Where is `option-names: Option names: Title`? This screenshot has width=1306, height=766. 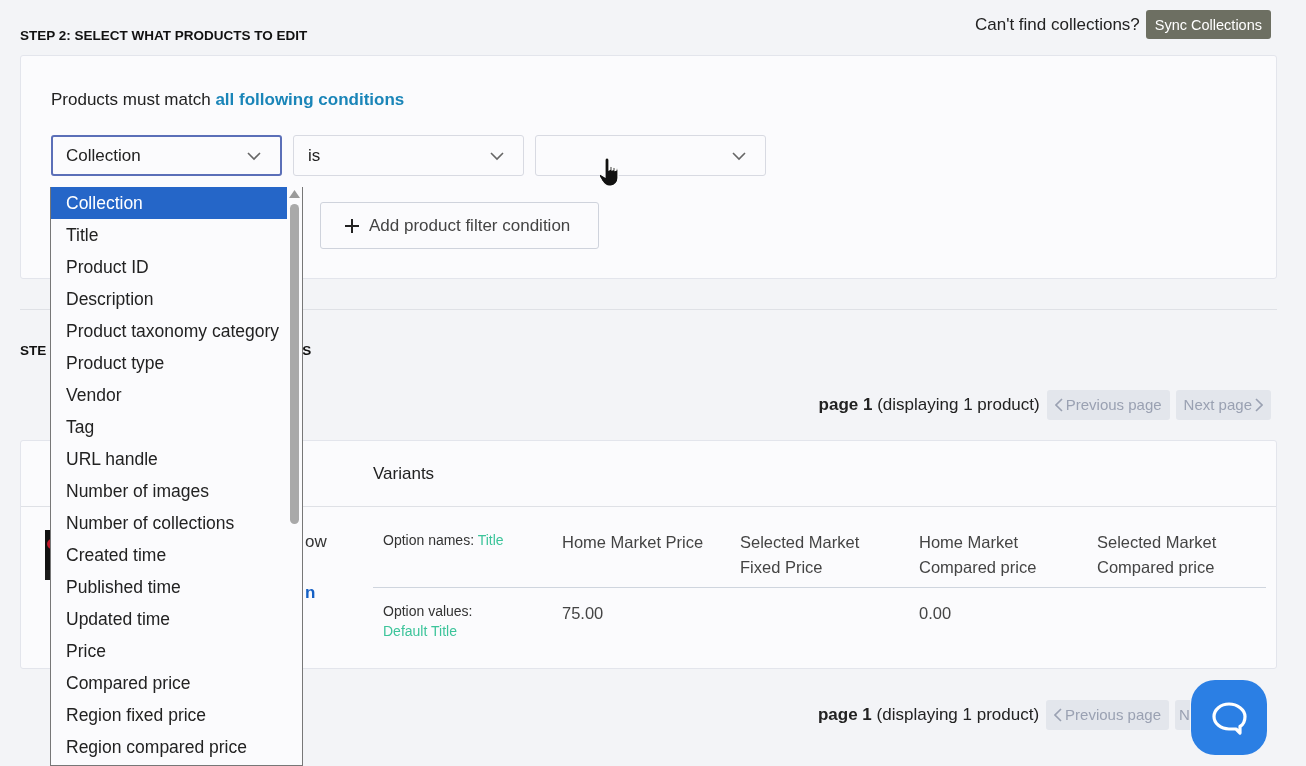 option-names: Option names: Title is located at coordinates (443, 540).